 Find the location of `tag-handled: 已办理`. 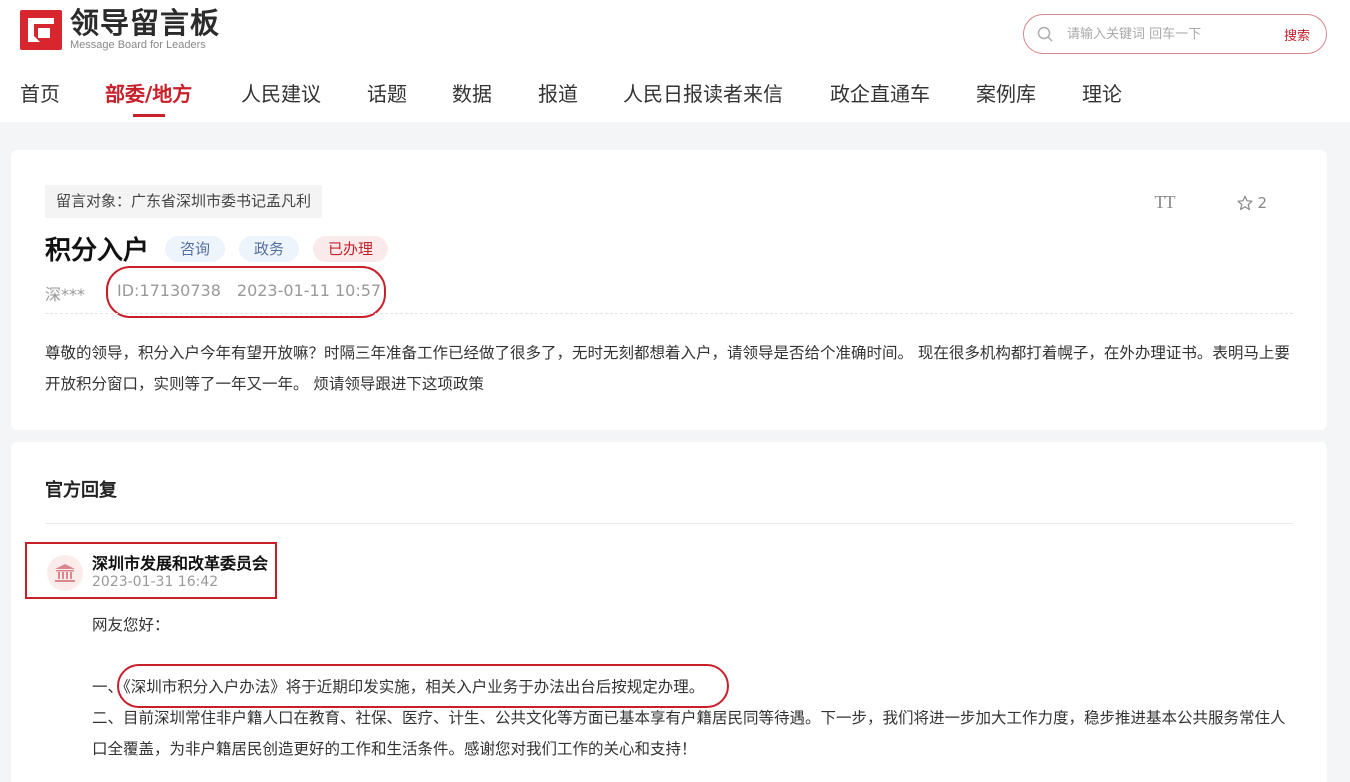

tag-handled: 已办理 is located at coordinates (351, 248).